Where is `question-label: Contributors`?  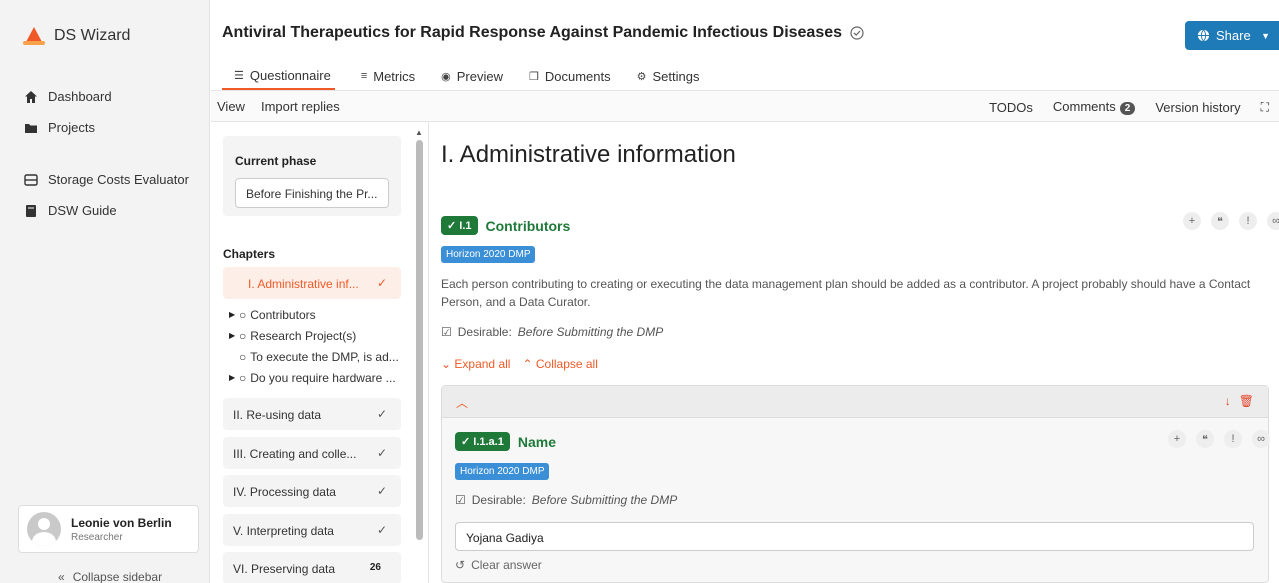
question-label: Contributors is located at coordinates (283, 314).